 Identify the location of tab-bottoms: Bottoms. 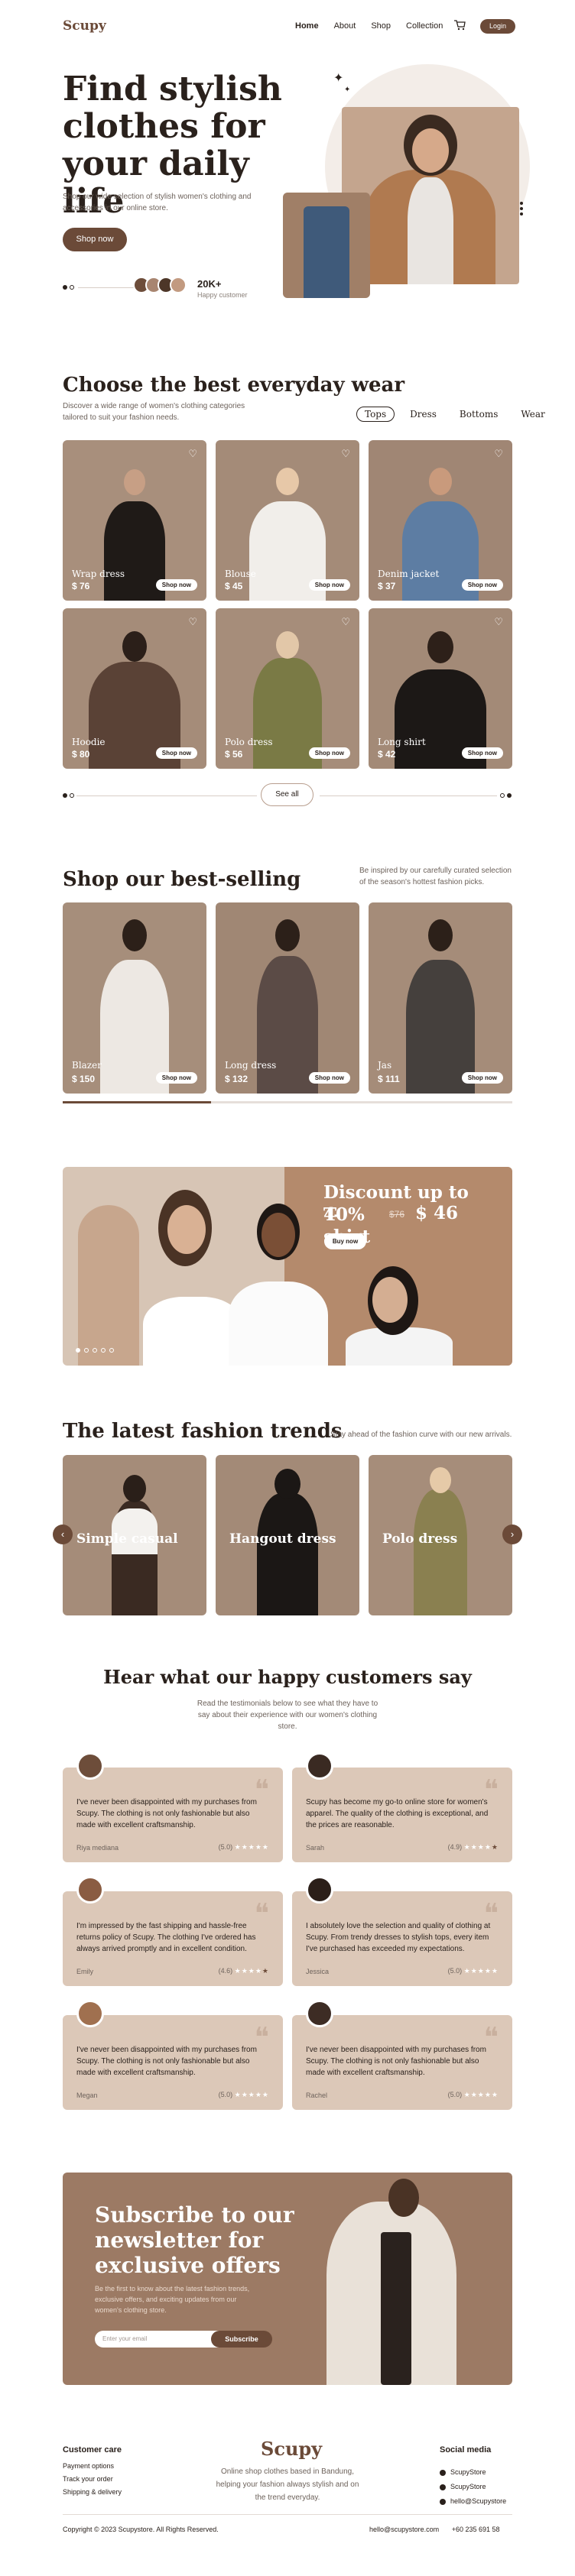
(478, 414).